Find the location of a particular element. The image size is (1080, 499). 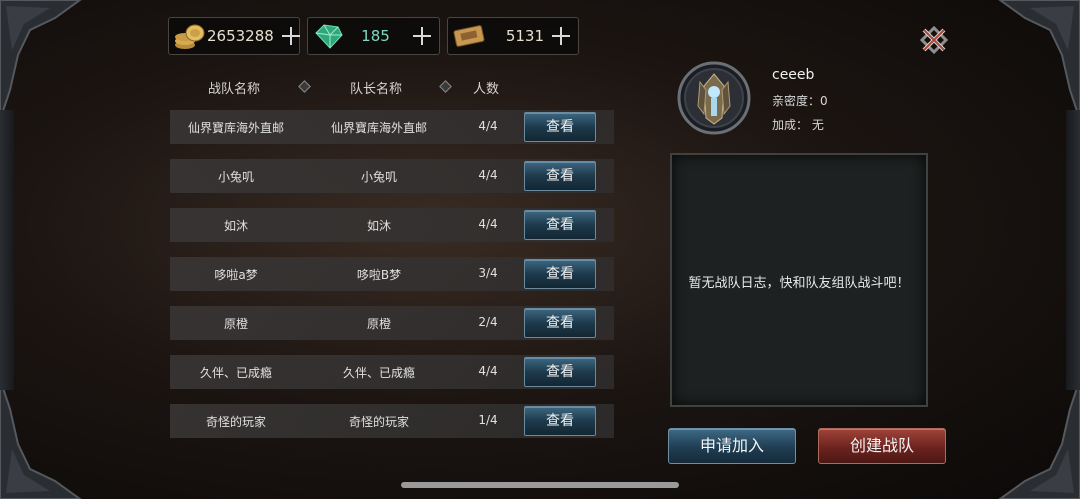

table-row: 哆啦a梦 哆啦B梦 3/4 查看 is located at coordinates (392, 274).